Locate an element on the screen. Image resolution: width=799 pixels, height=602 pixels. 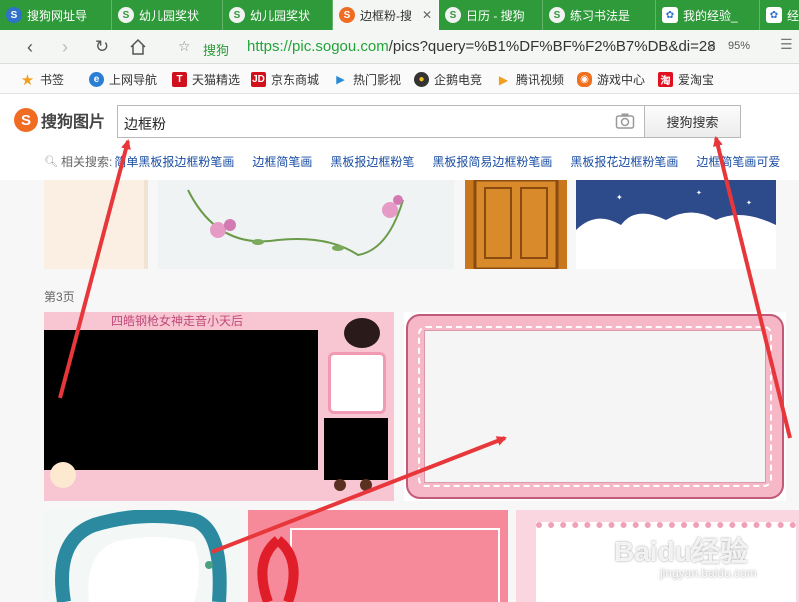
search-input: 边框粉 is located at coordinates (381, 121).